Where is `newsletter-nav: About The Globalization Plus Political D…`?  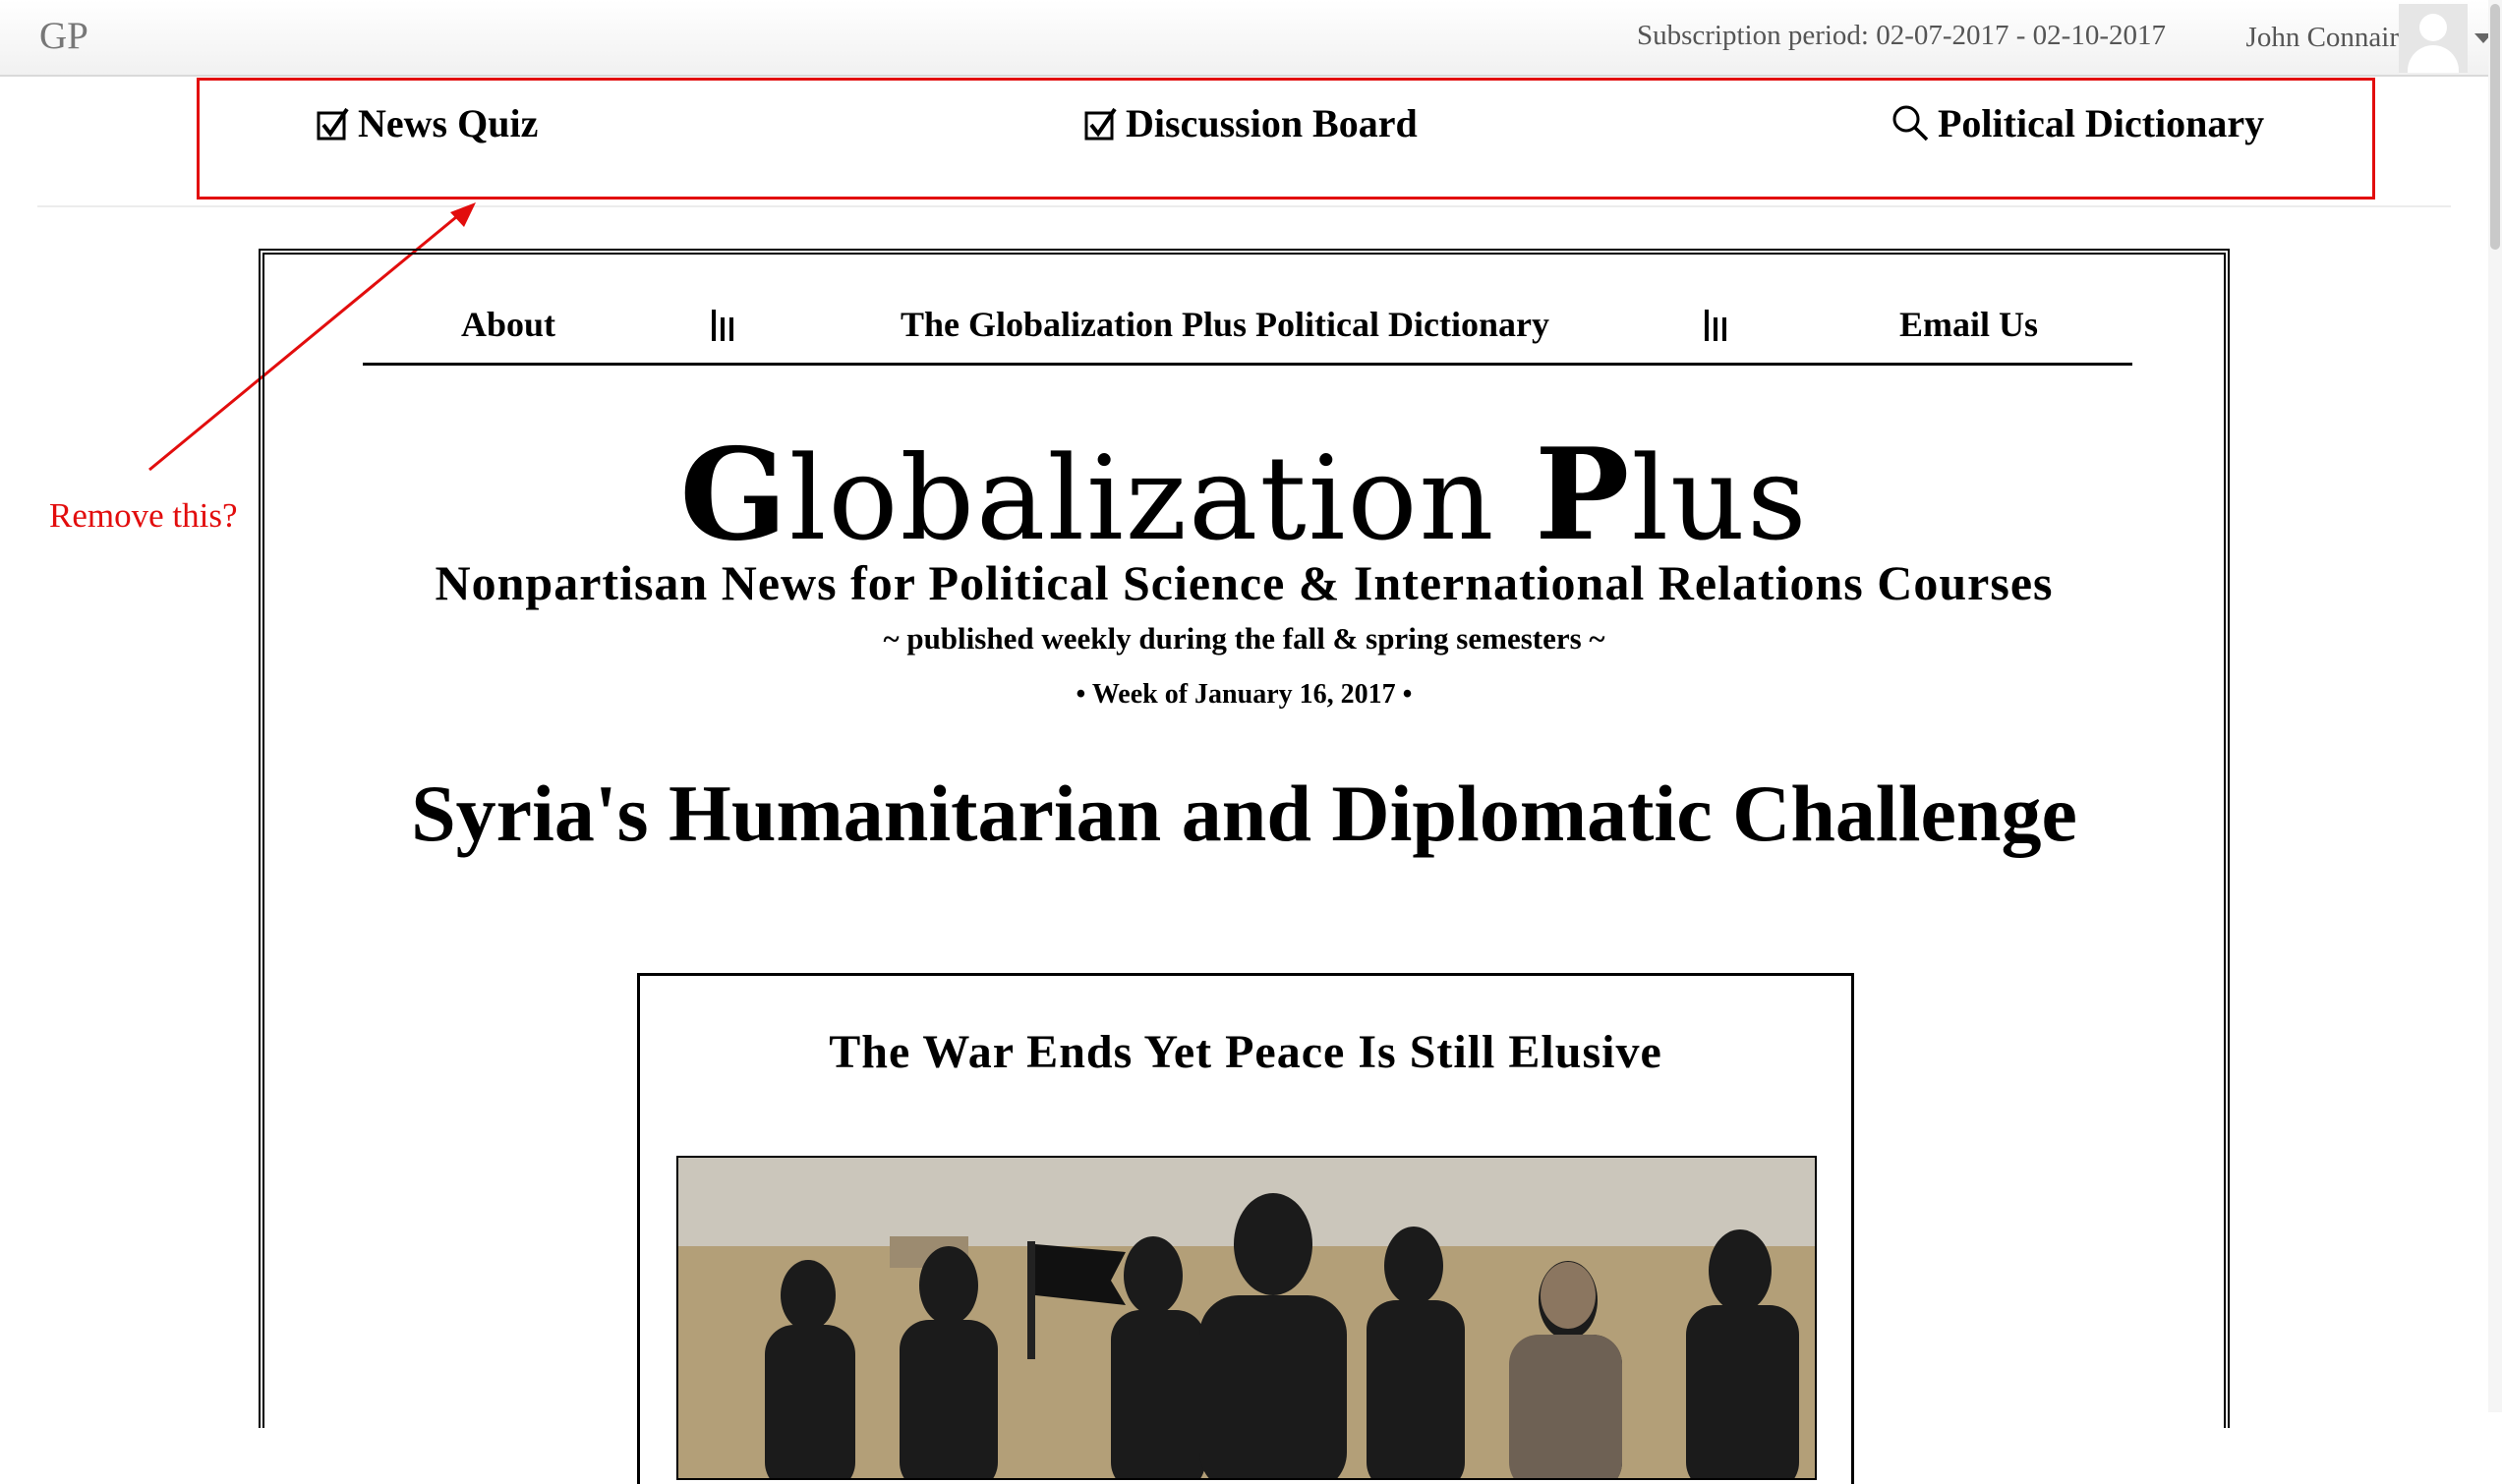
newsletter-nav: About The Globalization Plus Political D… is located at coordinates (1247, 325).